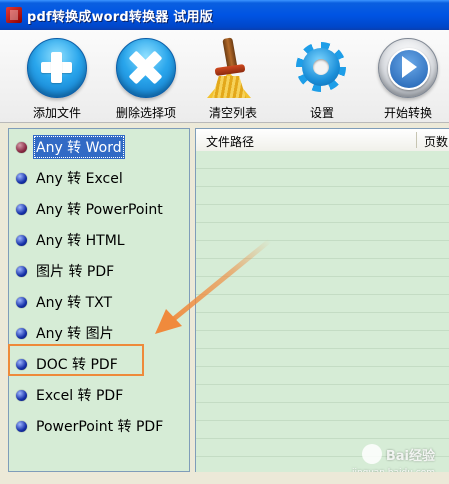  Describe the element at coordinates (233, 67) in the screenshot. I see `broom-icon` at that location.